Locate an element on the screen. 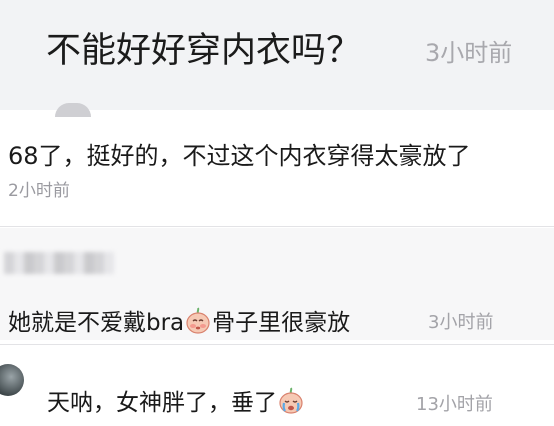  comment-text: 天呐，女神胖了，垂了 is located at coordinates (176, 400).